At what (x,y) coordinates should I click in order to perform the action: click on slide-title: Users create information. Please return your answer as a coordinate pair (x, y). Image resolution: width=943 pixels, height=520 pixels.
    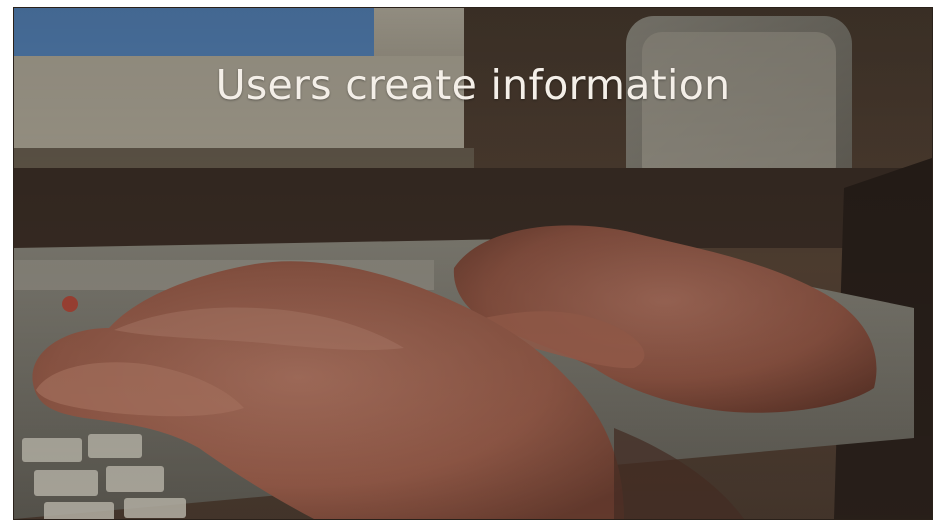
    Looking at the image, I should click on (473, 85).